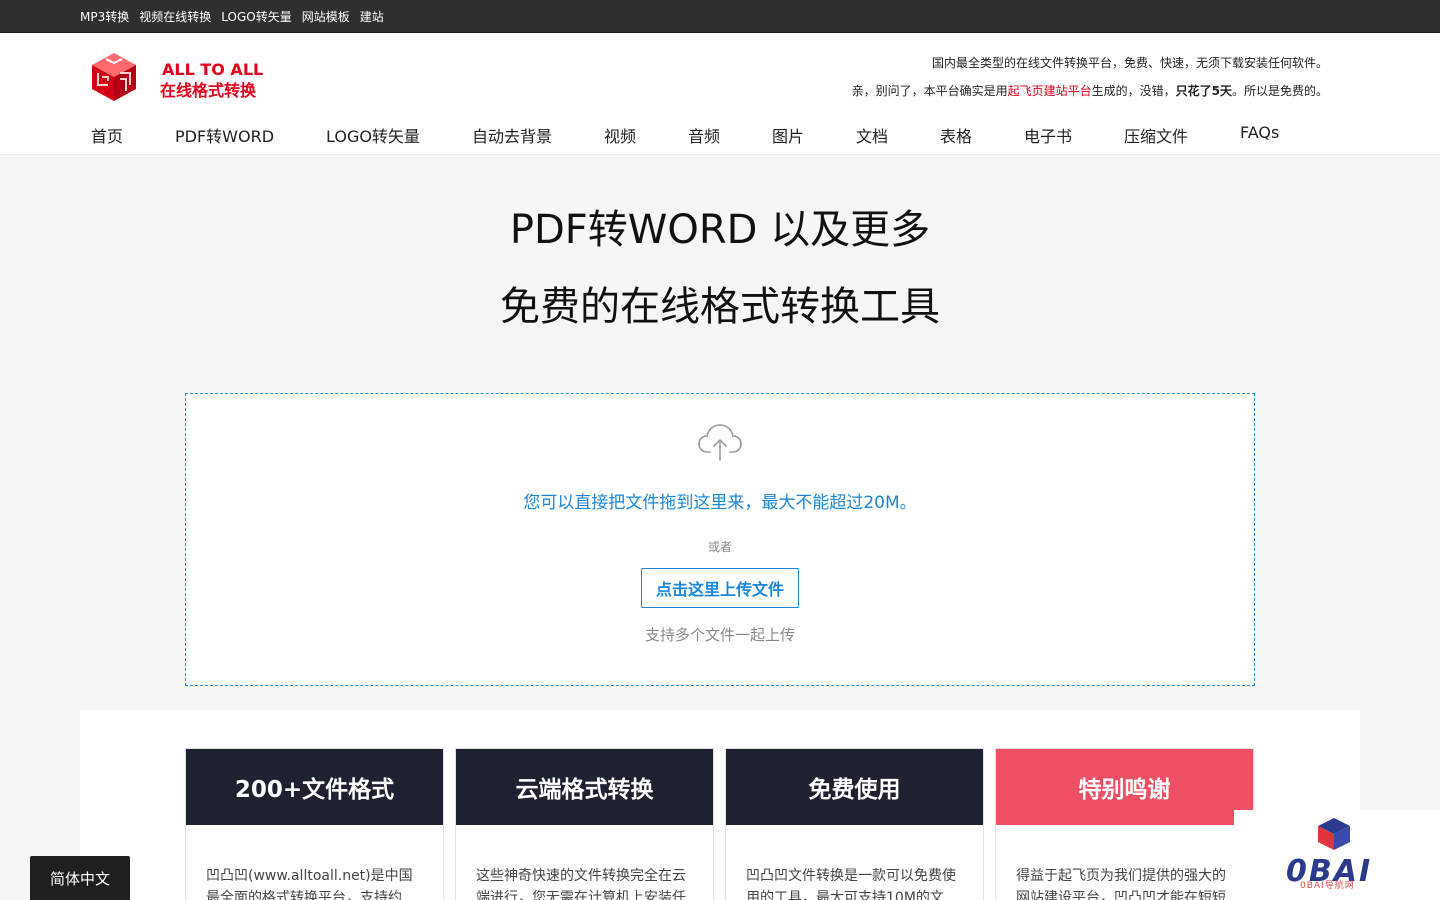  I want to click on nav-item-spreadsheet: 表格, so click(956, 135).